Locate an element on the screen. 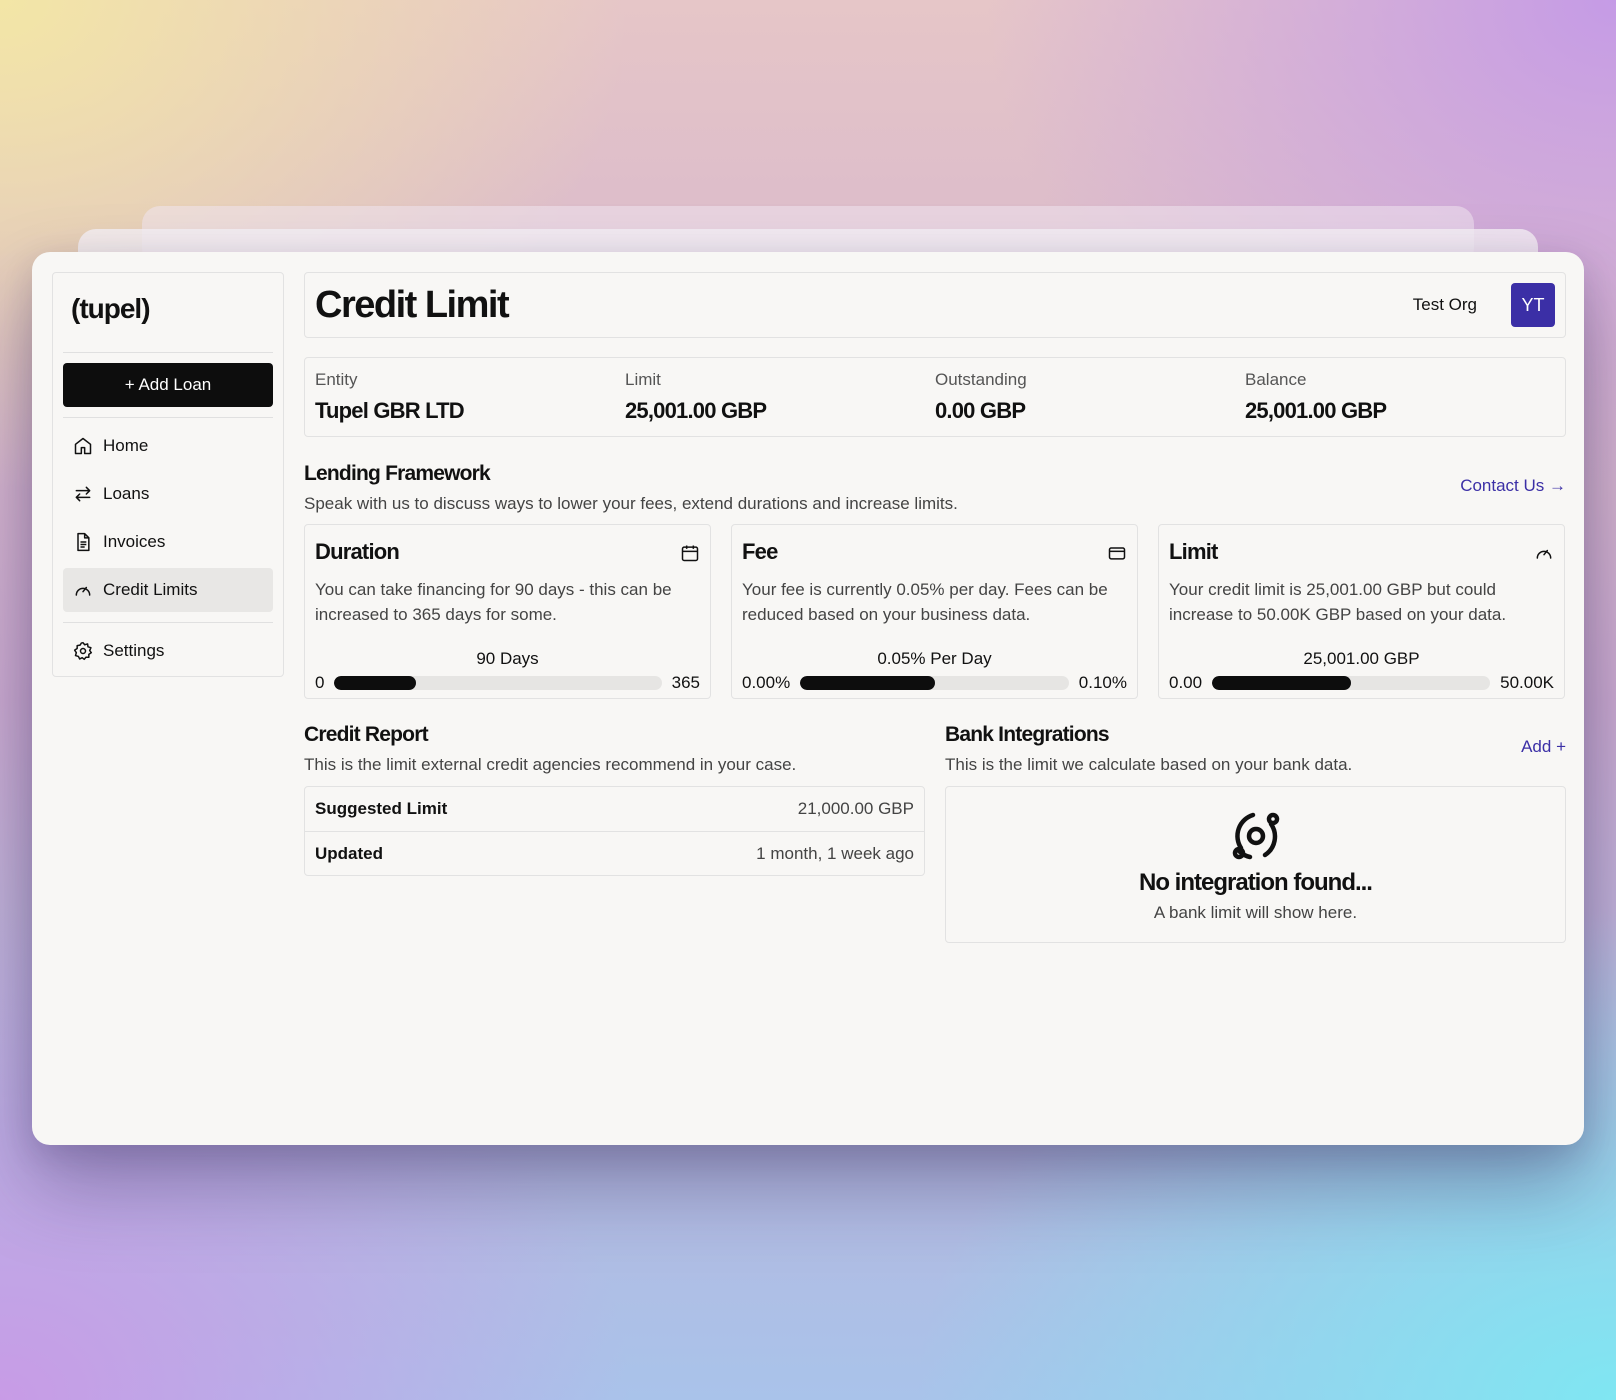  page-header: Credit Limit Test Org YT is located at coordinates (935, 305).